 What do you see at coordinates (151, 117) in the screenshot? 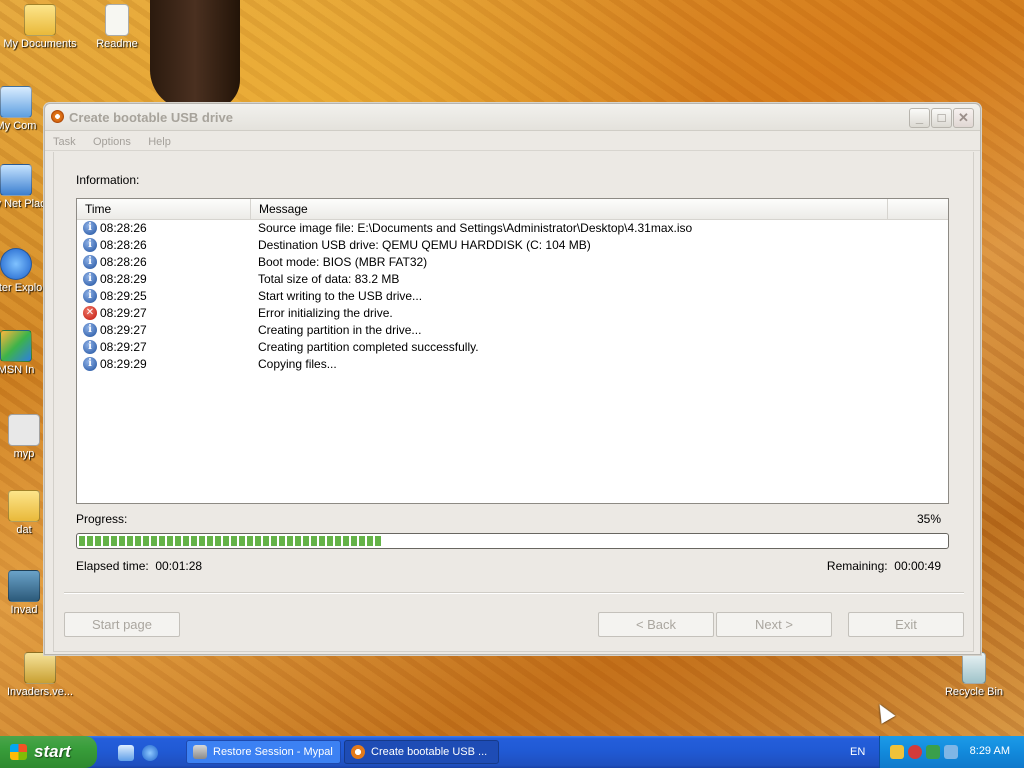
I see `window-title: Create bootable USB drive` at bounding box center [151, 117].